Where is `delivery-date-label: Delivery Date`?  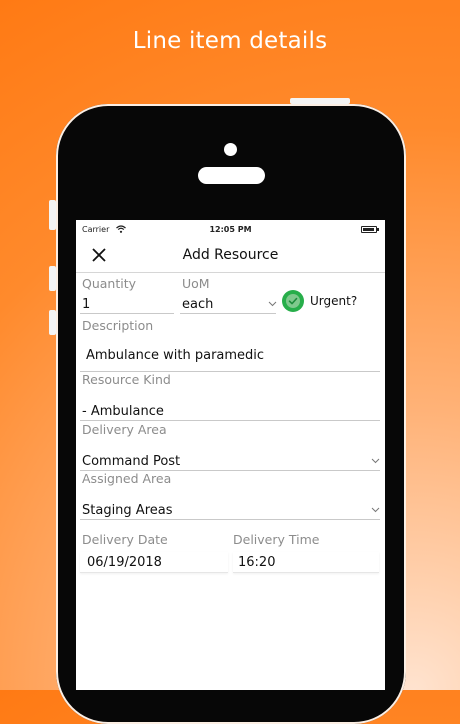
delivery-date-label: Delivery Date is located at coordinates (125, 539).